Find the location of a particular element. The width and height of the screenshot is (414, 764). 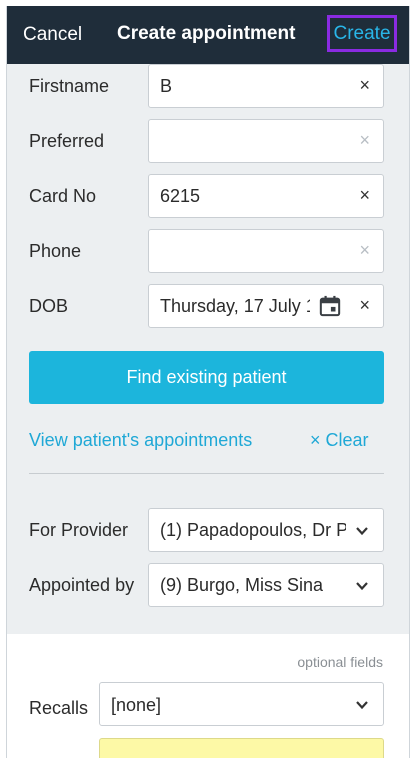

firstname-clear-icon: × is located at coordinates (364, 85).